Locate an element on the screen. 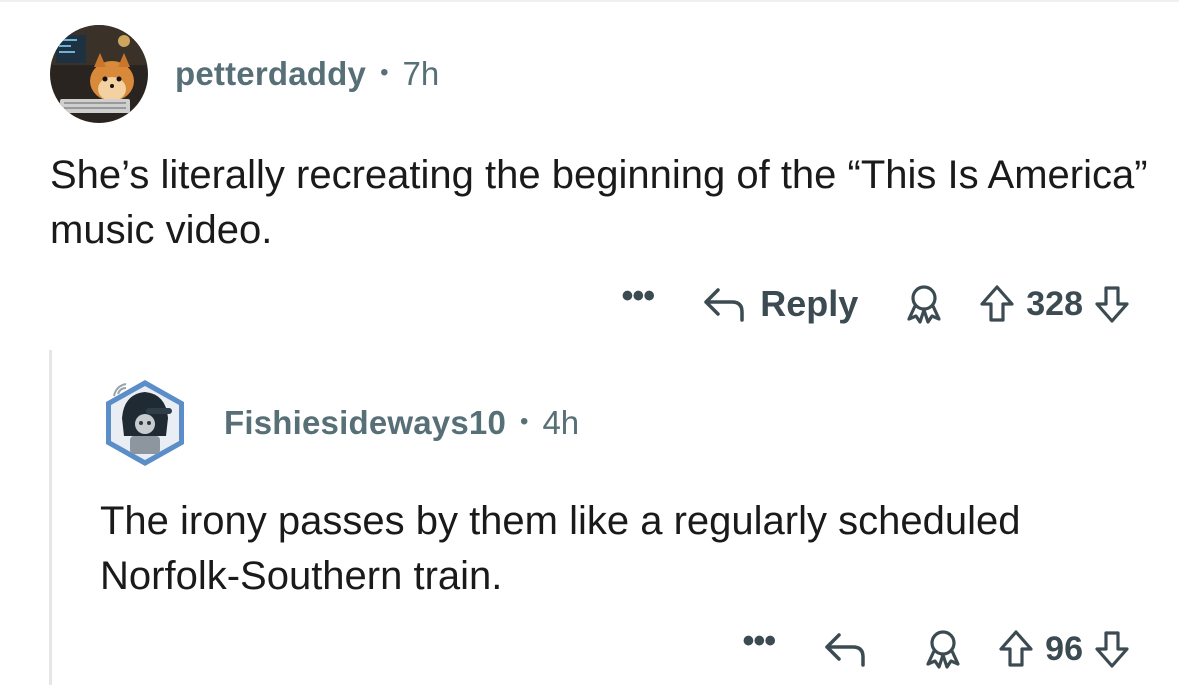 This screenshot has width=1179, height=685. author-name: Fishiesideways10 is located at coordinates (365, 423).